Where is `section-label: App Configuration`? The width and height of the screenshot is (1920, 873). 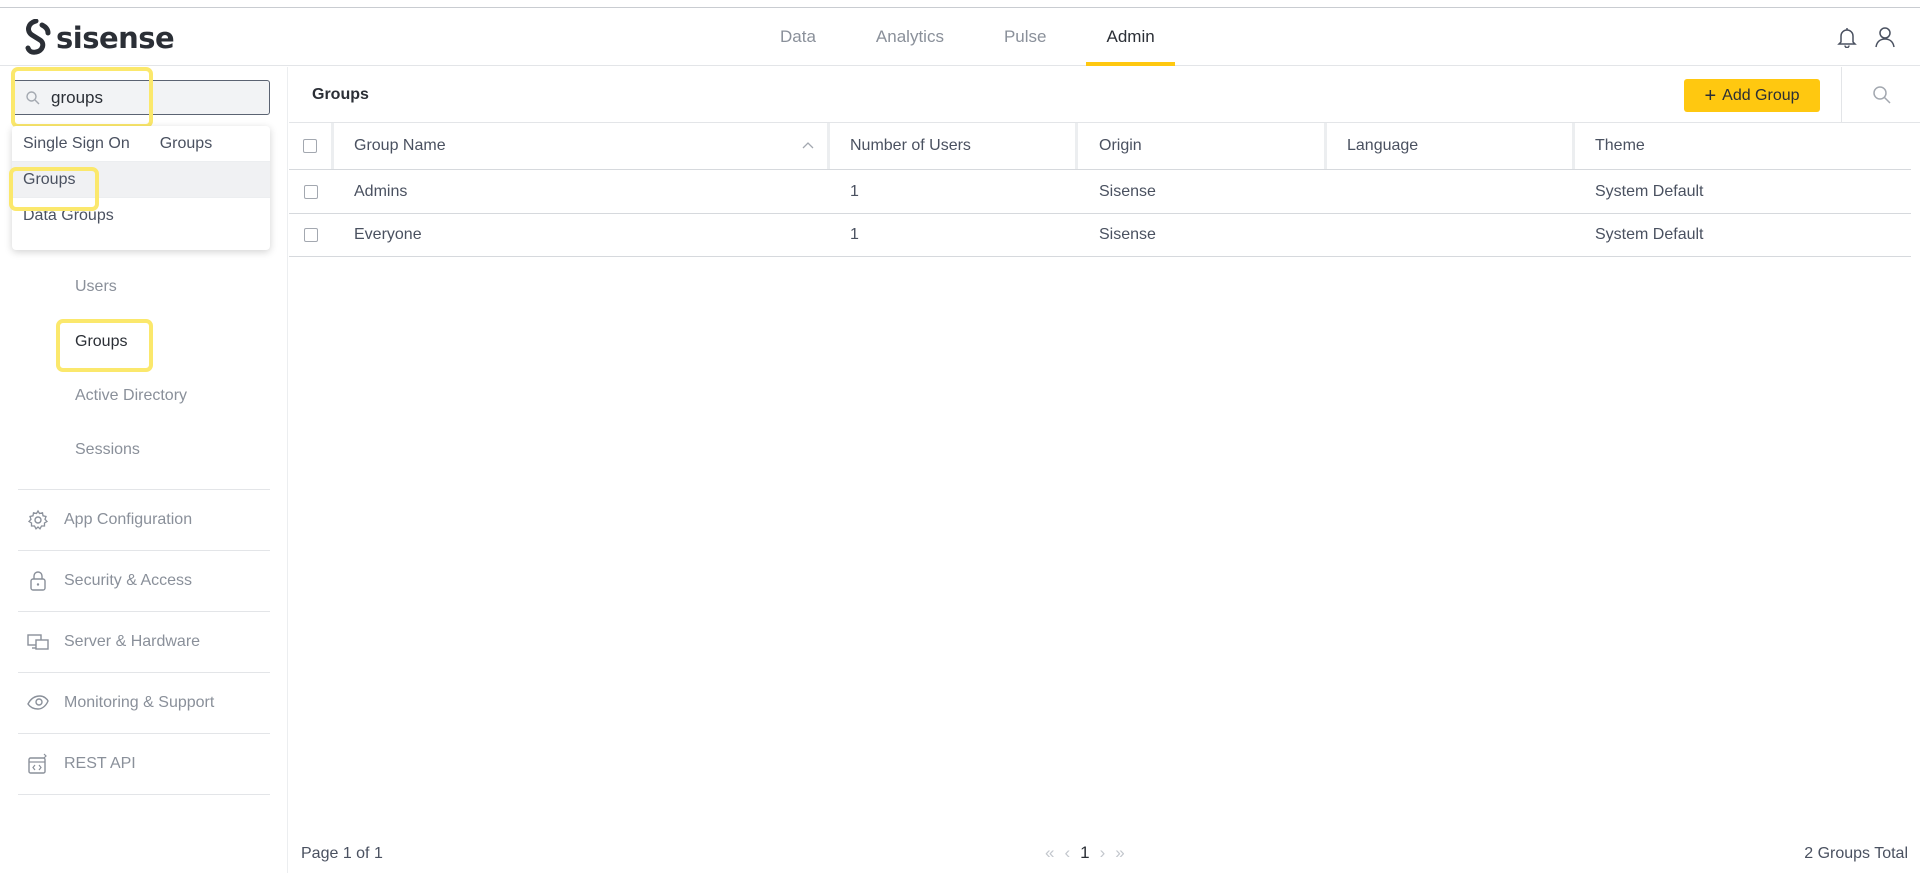
section-label: App Configuration is located at coordinates (128, 519).